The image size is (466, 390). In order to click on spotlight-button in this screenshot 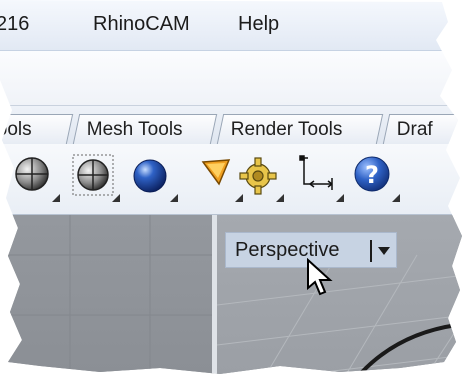, I will do `click(219, 178)`.